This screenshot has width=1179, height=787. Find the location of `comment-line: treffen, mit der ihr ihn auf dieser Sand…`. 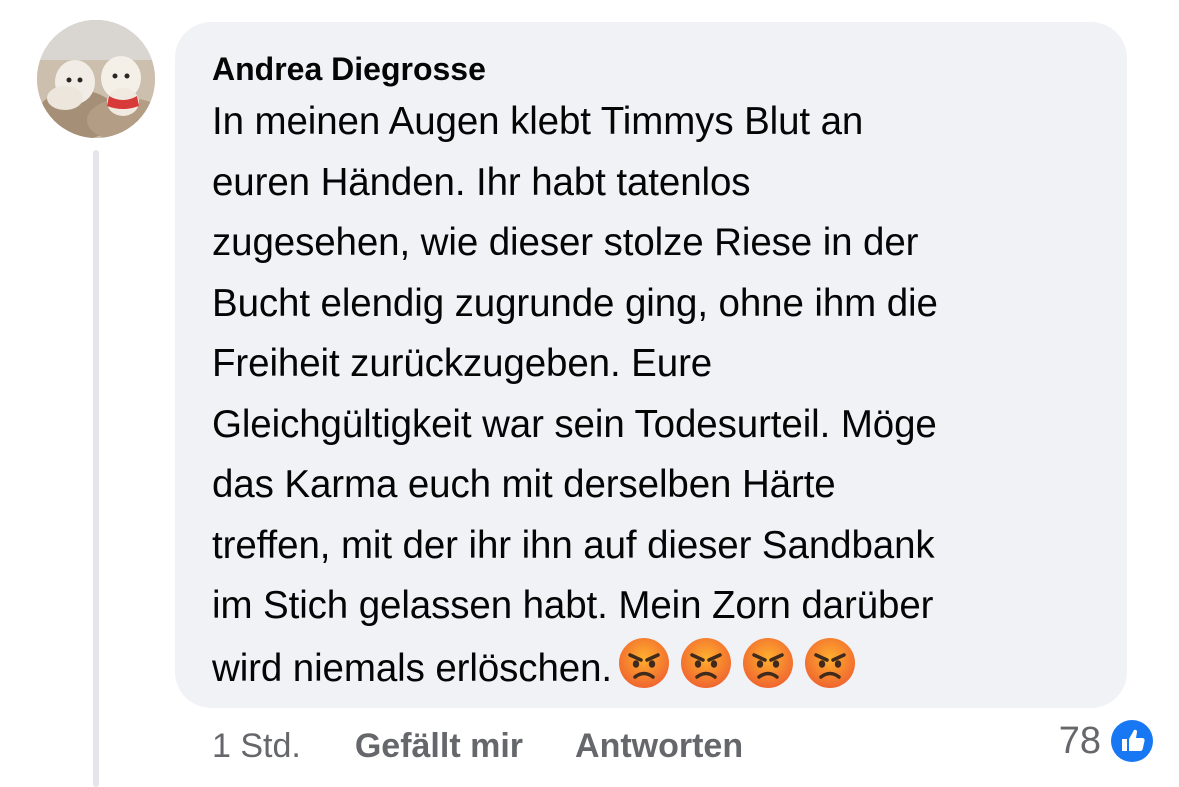

comment-line: treffen, mit der ihr ihn auf dieser Sand… is located at coordinates (573, 545).